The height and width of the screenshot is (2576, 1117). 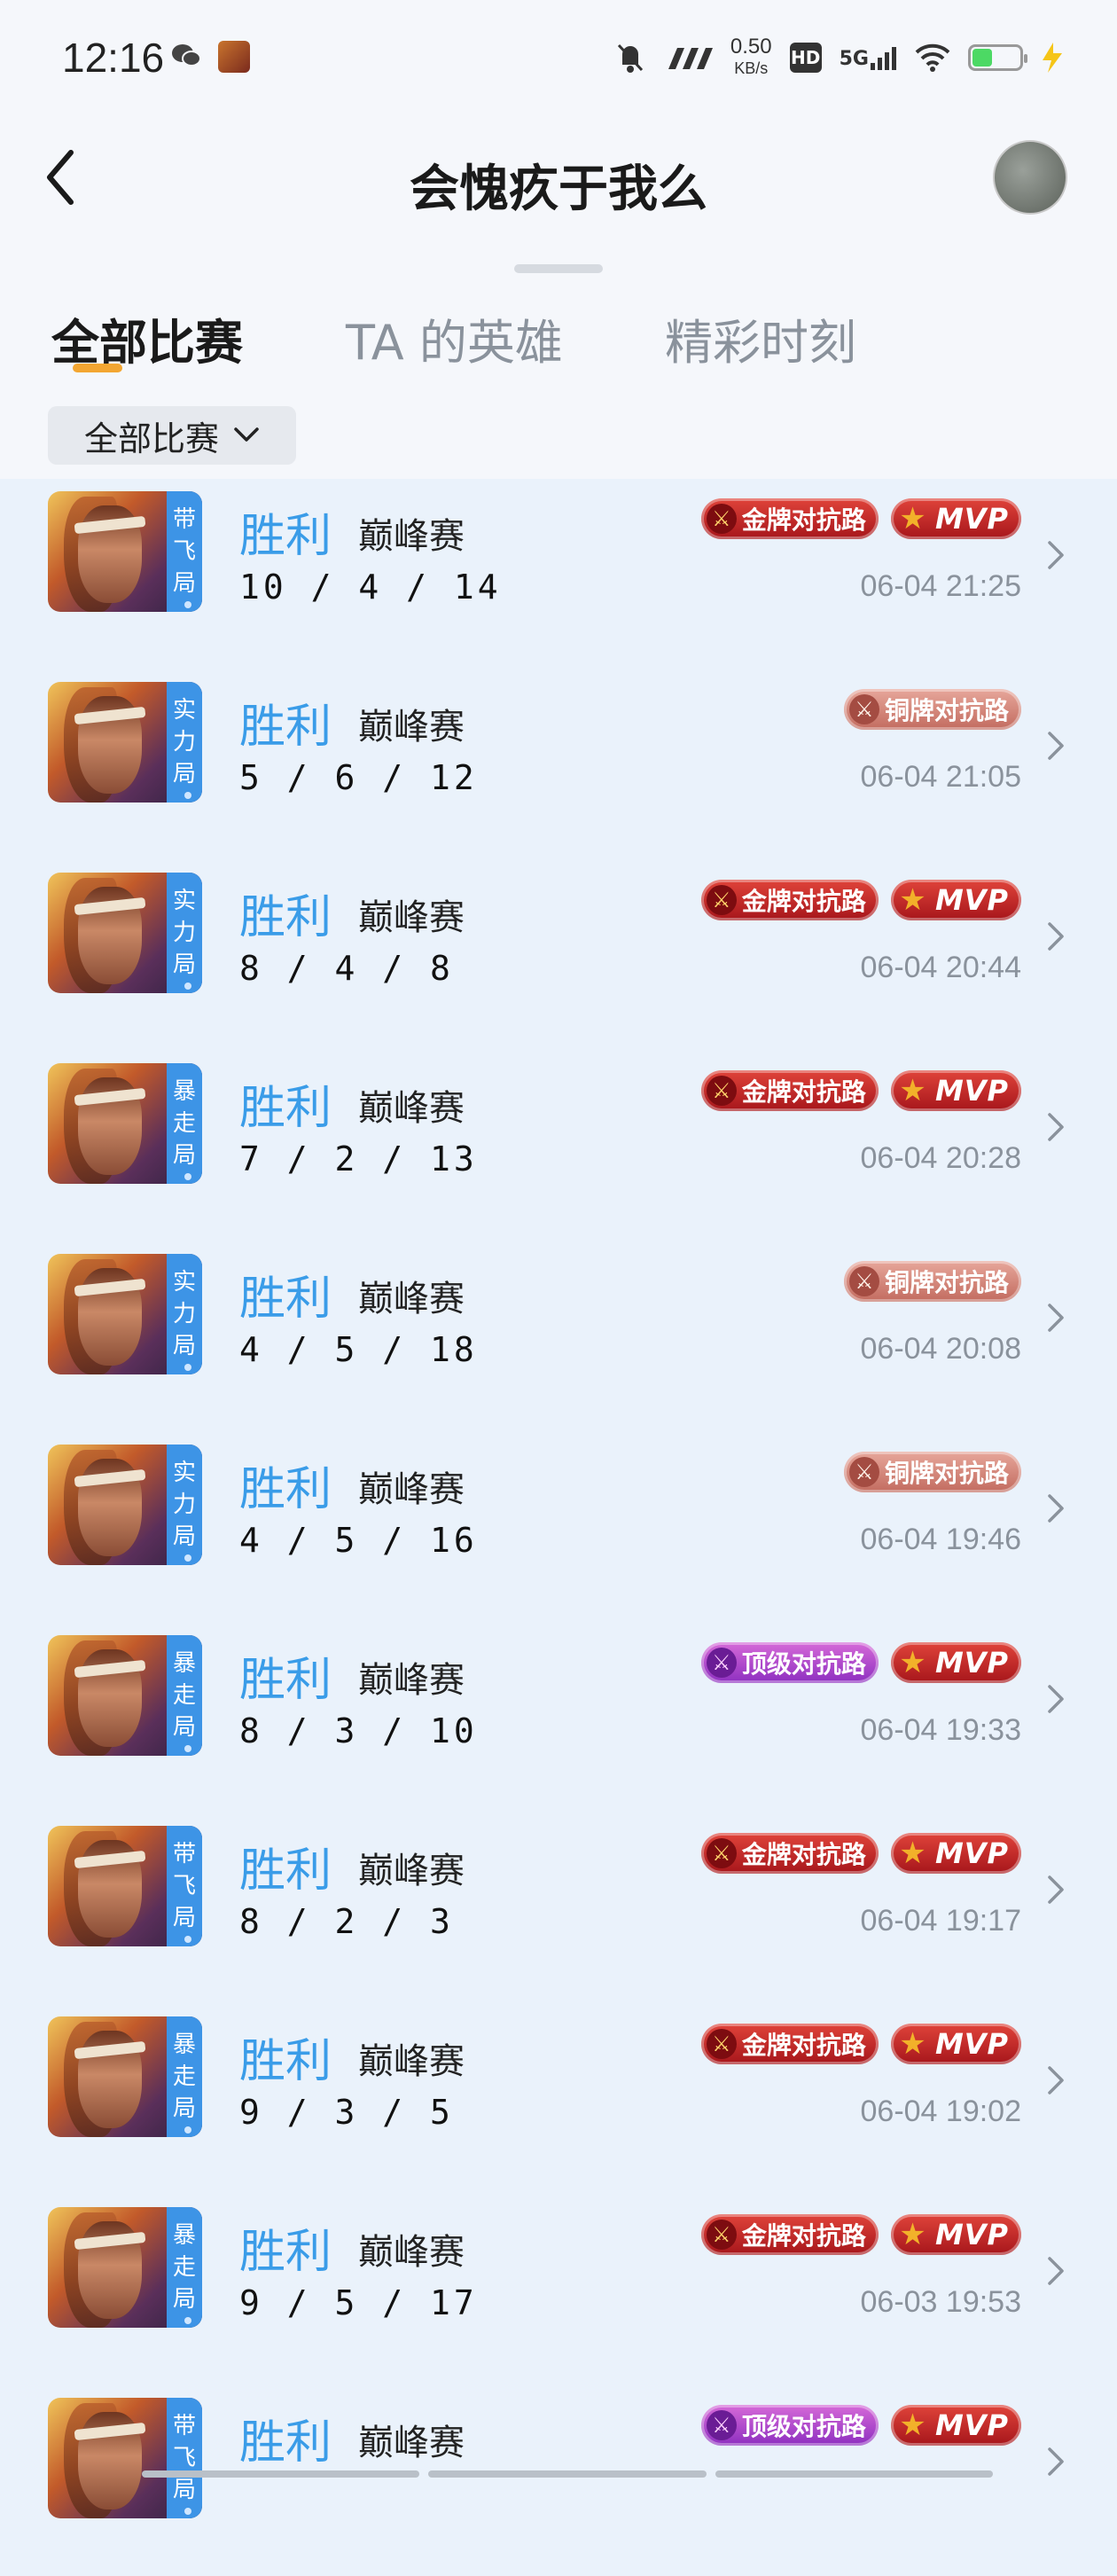 I want to click on match-row: 带飞局 胜利 巅峰赛 8 / 2 / 3 ⚔ 金牌对抗路 ★ MVP 06-04 19:17, so click(x=558, y=1908).